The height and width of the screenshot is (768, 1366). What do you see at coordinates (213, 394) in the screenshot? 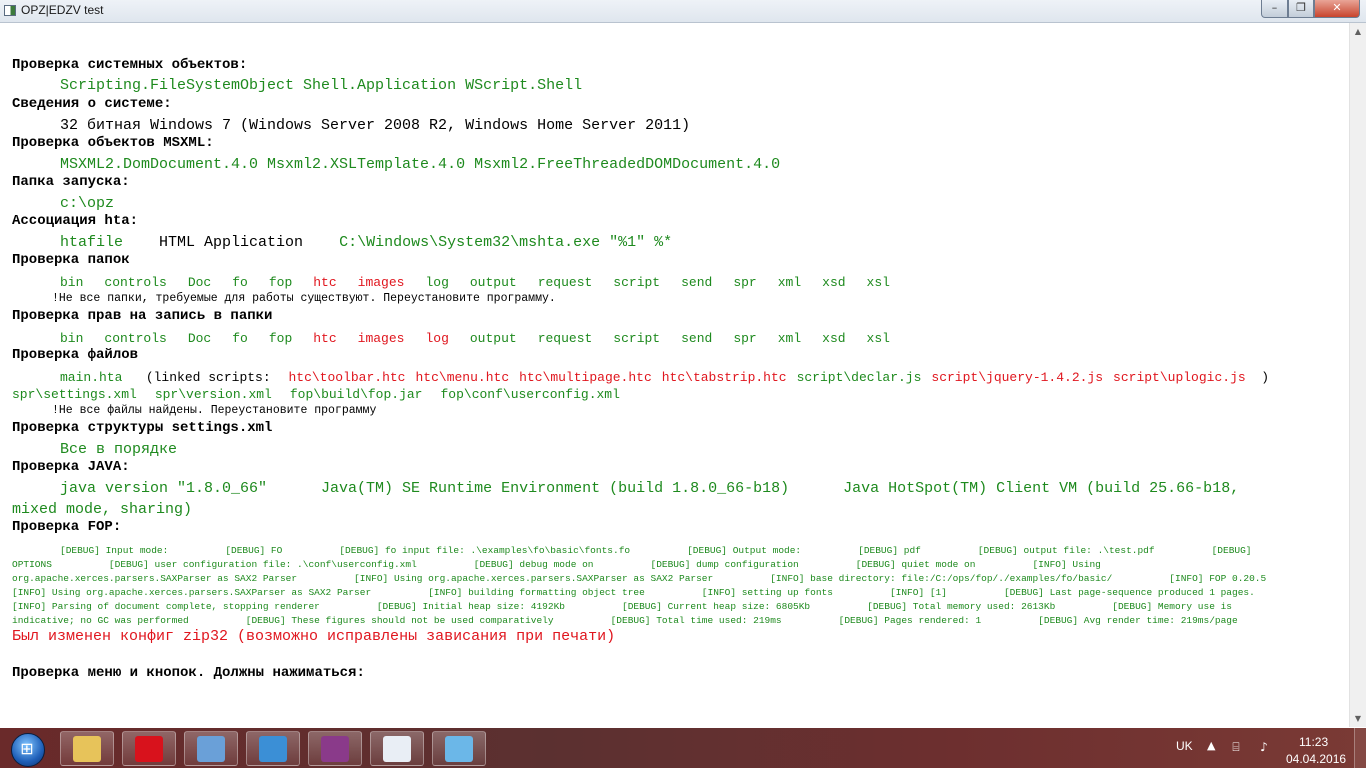
I see `checked-file: spr\version.xml` at bounding box center [213, 394].